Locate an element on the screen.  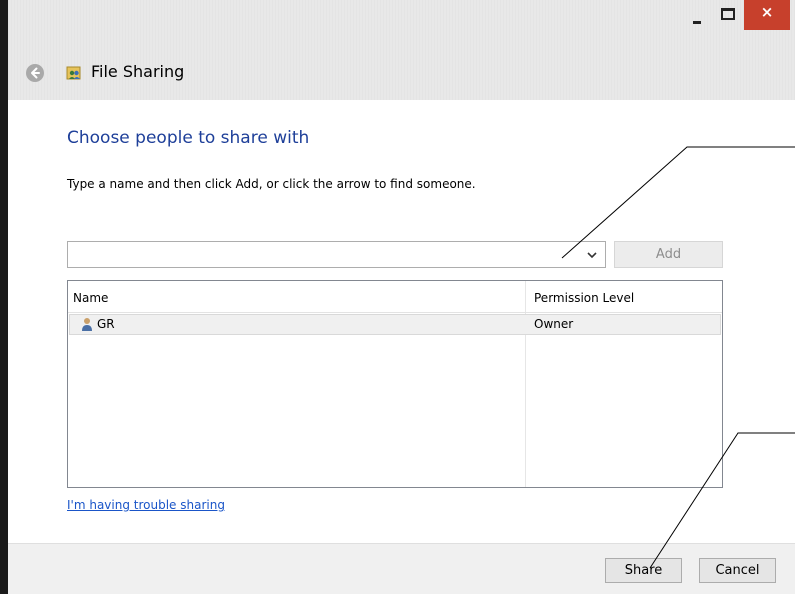
header-divider is located at coordinates (395, 312).